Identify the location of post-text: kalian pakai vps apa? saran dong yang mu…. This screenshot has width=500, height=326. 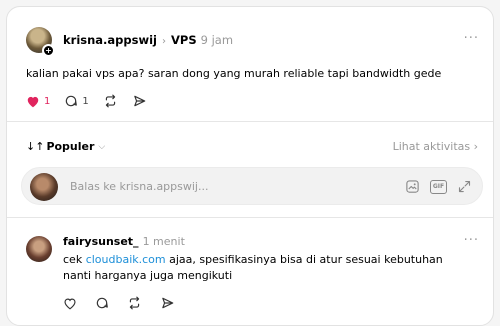
(234, 73).